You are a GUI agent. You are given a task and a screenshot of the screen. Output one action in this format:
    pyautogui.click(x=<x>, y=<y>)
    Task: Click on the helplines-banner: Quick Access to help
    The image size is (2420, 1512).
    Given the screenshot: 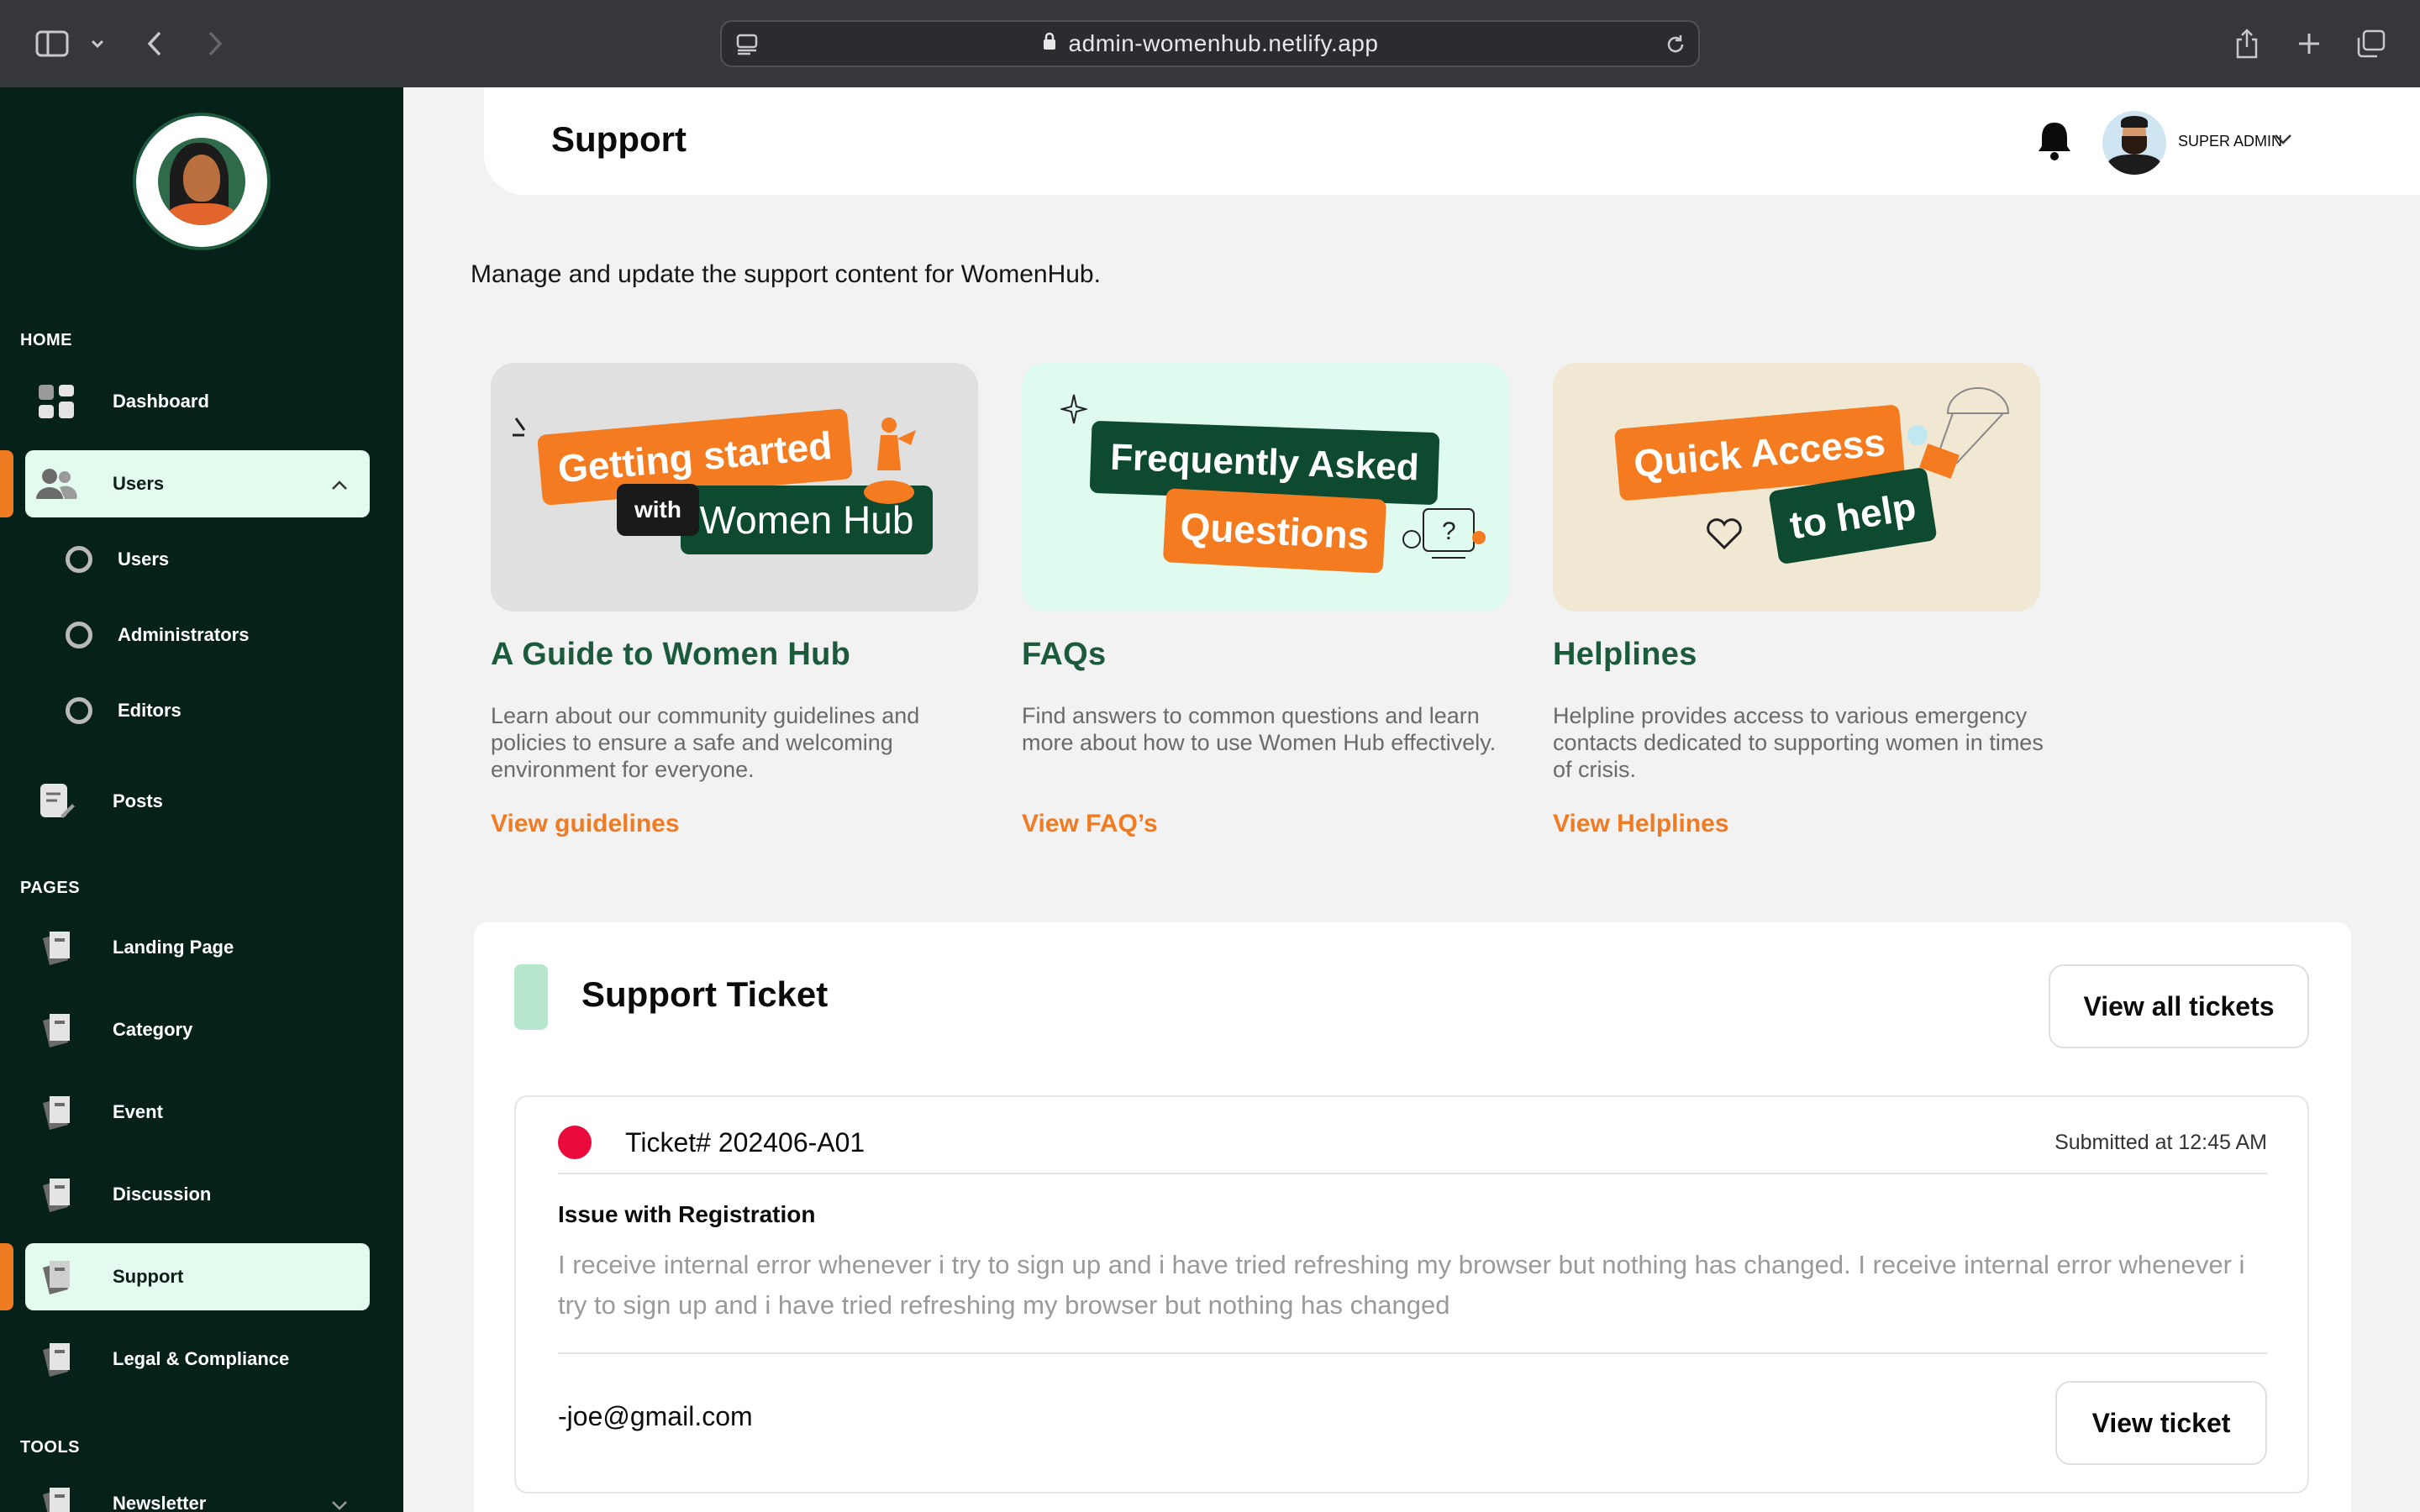 What is the action you would take?
    pyautogui.click(x=1797, y=487)
    